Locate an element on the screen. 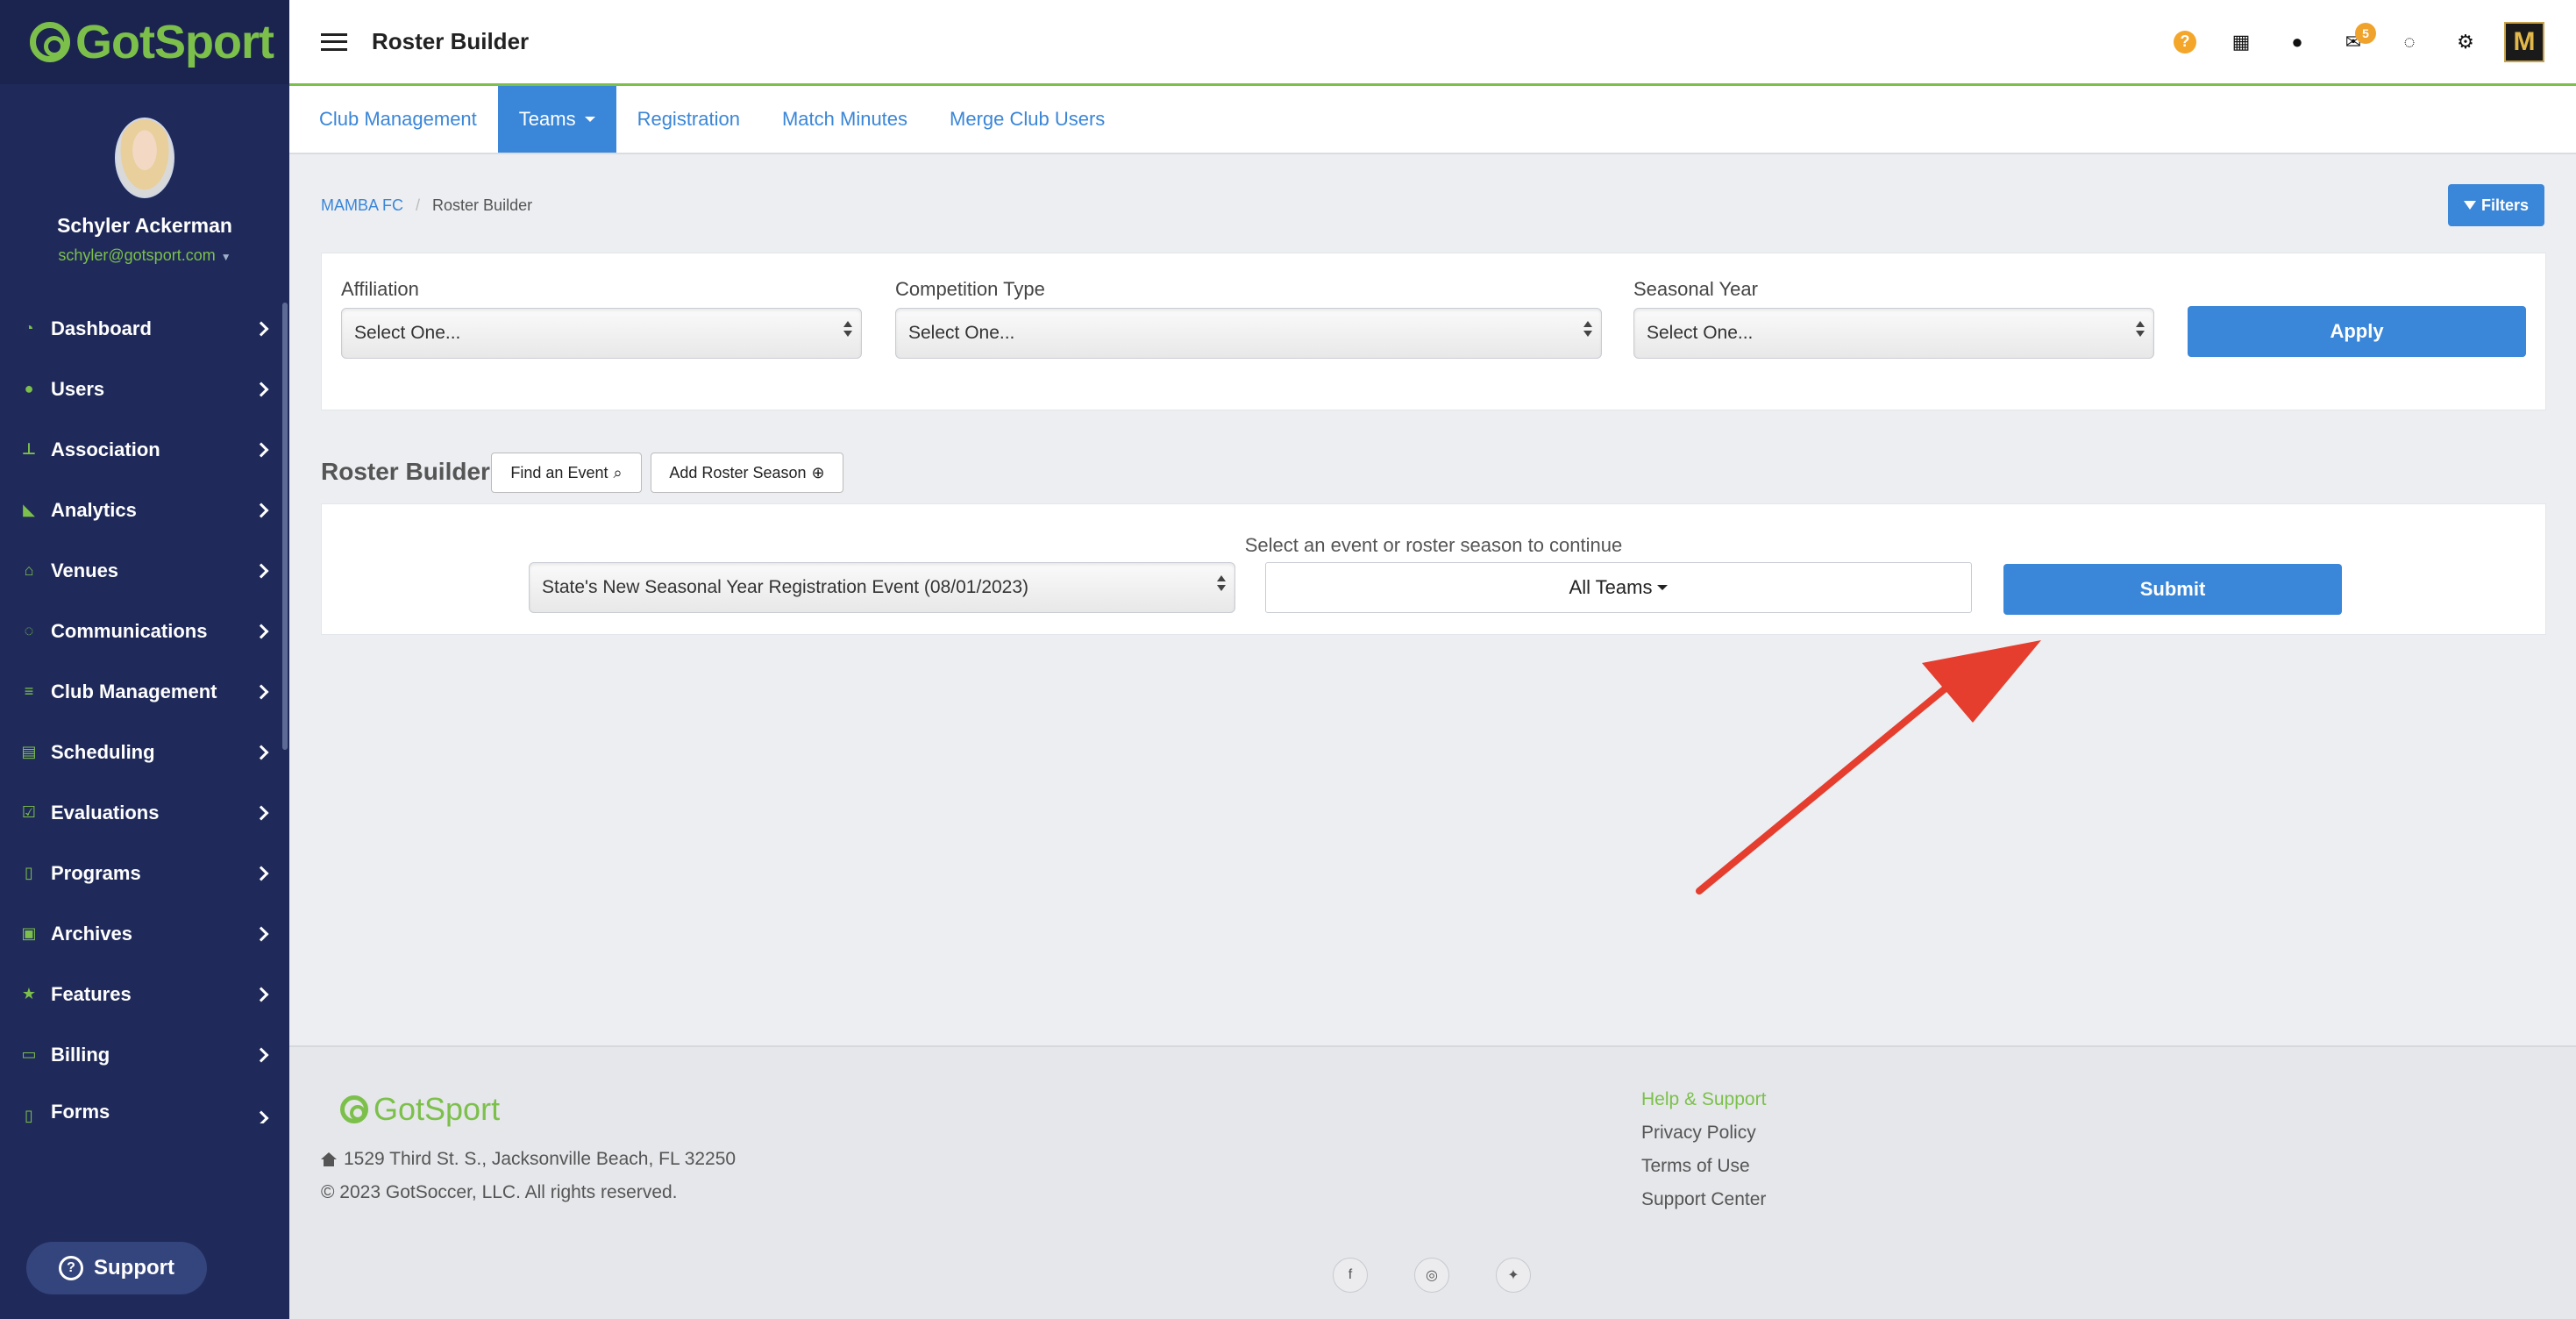 This screenshot has height=1319, width=2576. hamburger-menu-icon is located at coordinates (334, 41).